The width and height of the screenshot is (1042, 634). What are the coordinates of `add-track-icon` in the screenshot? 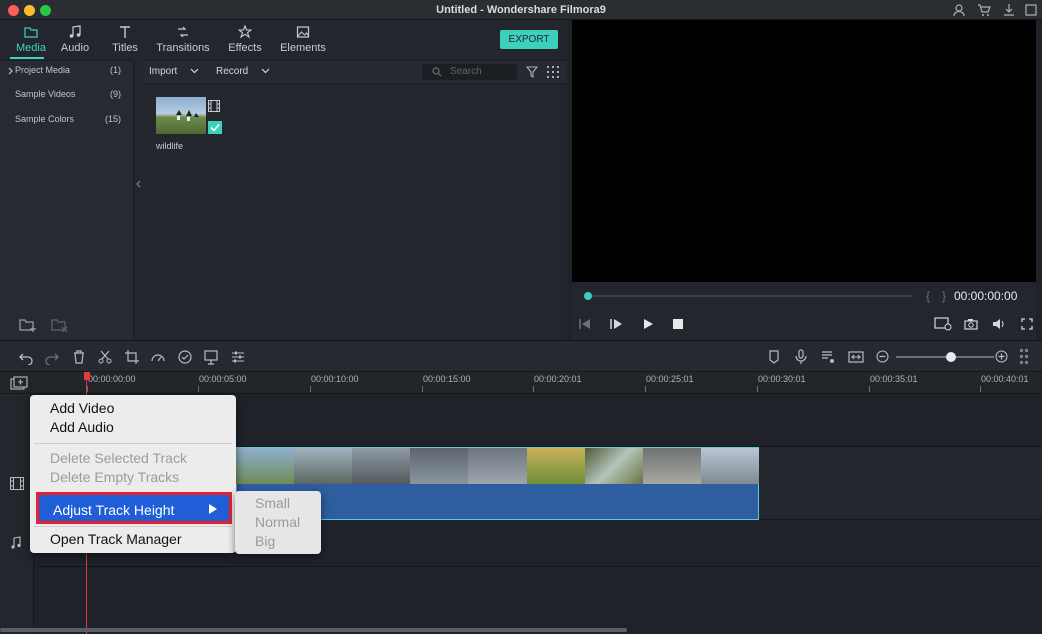 It's located at (19, 383).